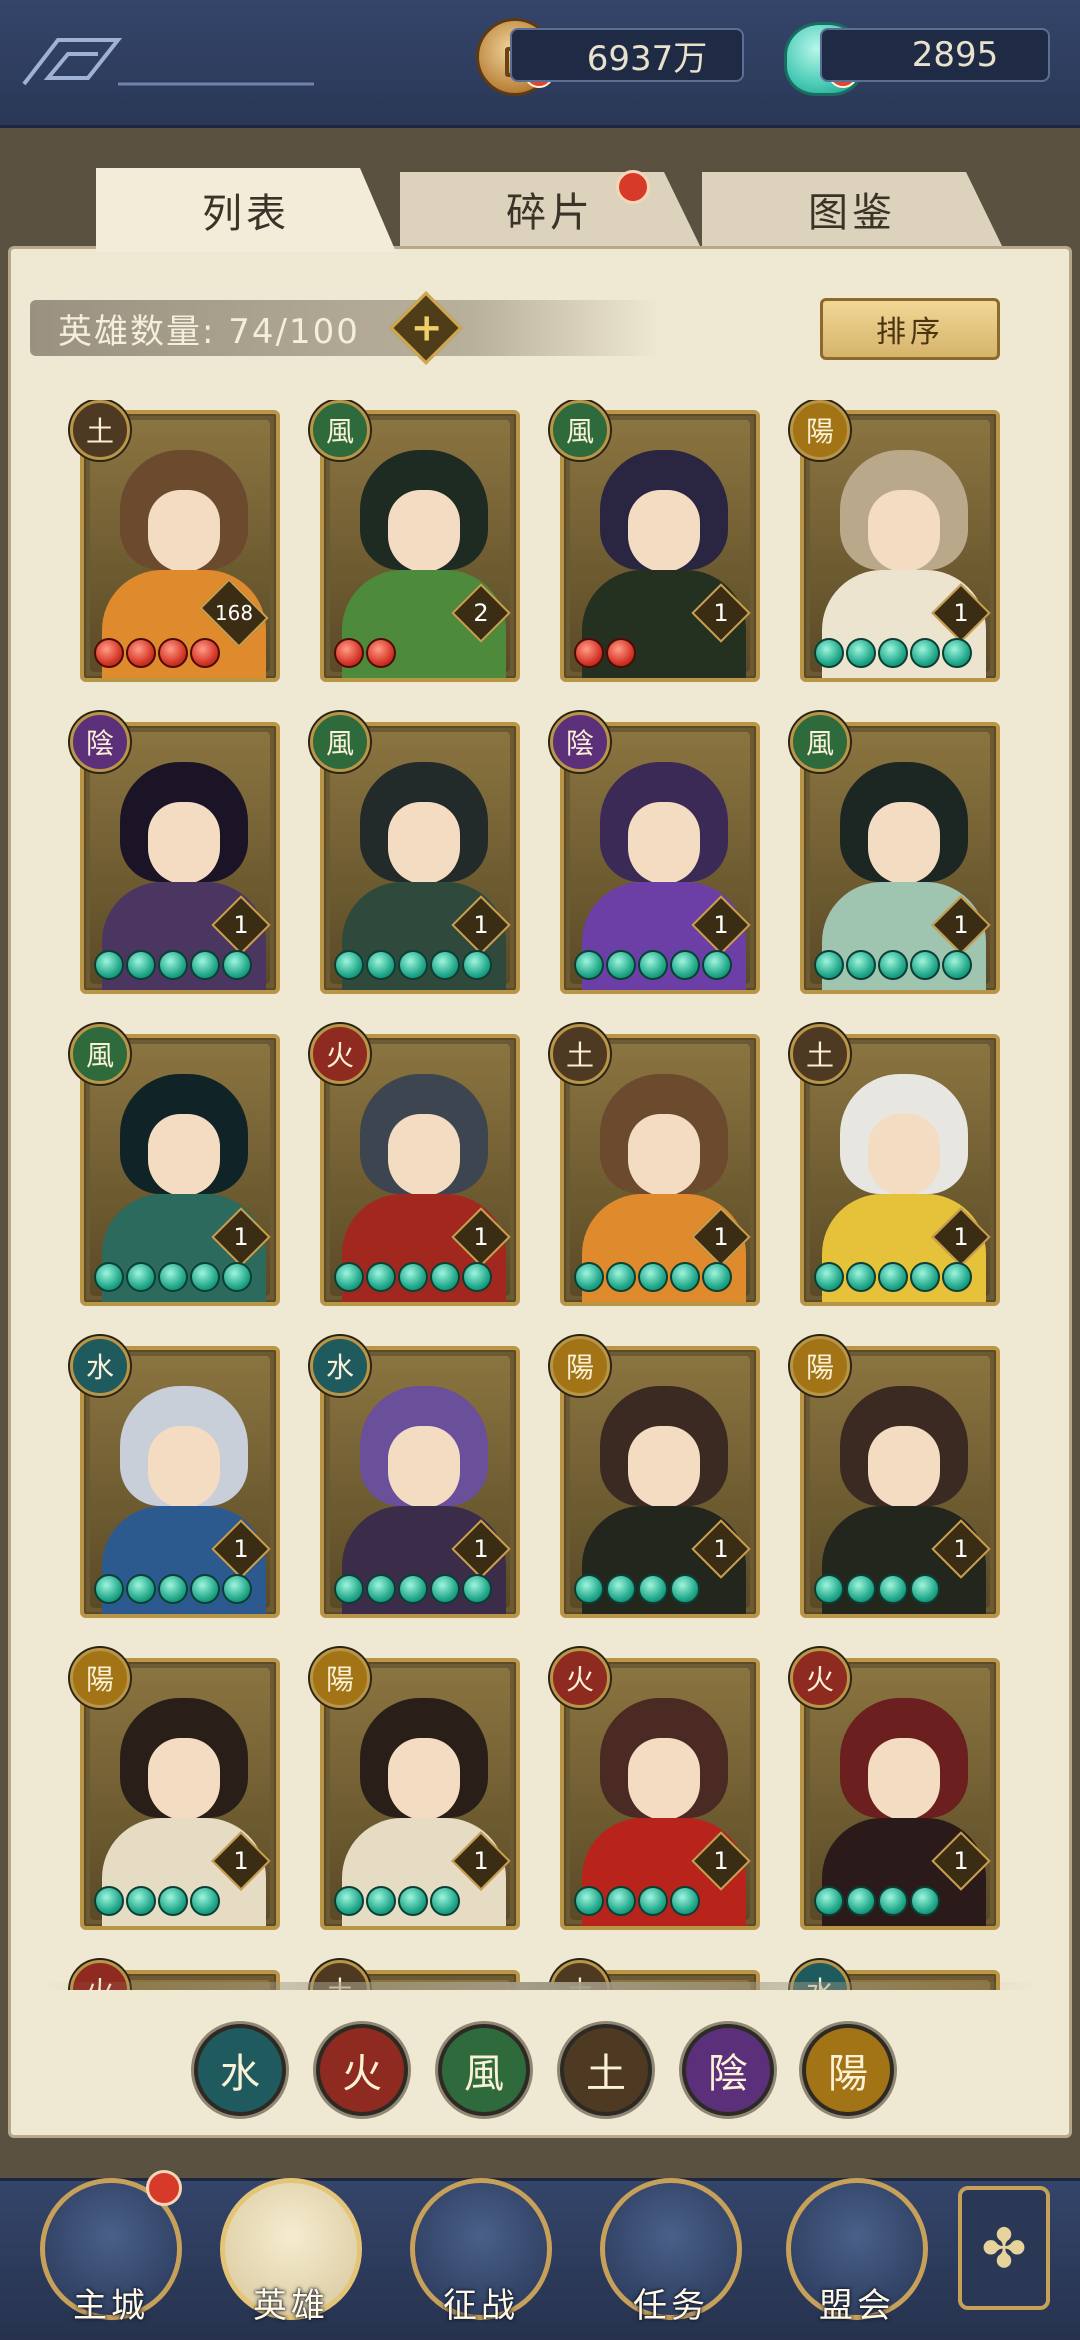 This screenshot has height=2340, width=1080. What do you see at coordinates (671, 2306) in the screenshot?
I see `nav-label: 任务` at bounding box center [671, 2306].